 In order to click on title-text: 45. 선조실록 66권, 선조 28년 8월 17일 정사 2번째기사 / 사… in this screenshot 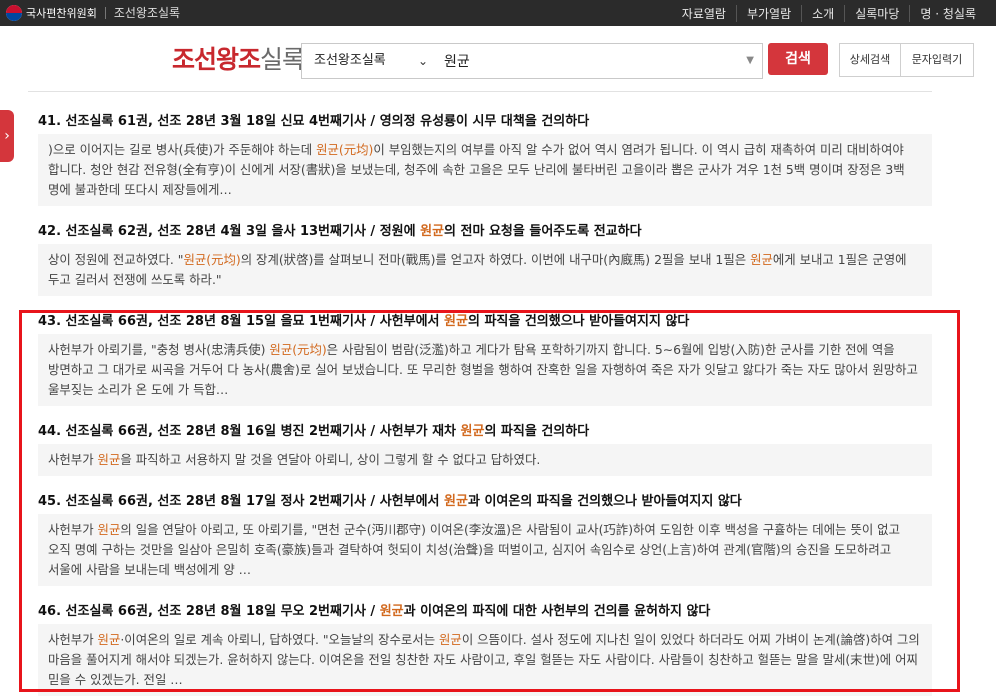, I will do `click(241, 501)`.